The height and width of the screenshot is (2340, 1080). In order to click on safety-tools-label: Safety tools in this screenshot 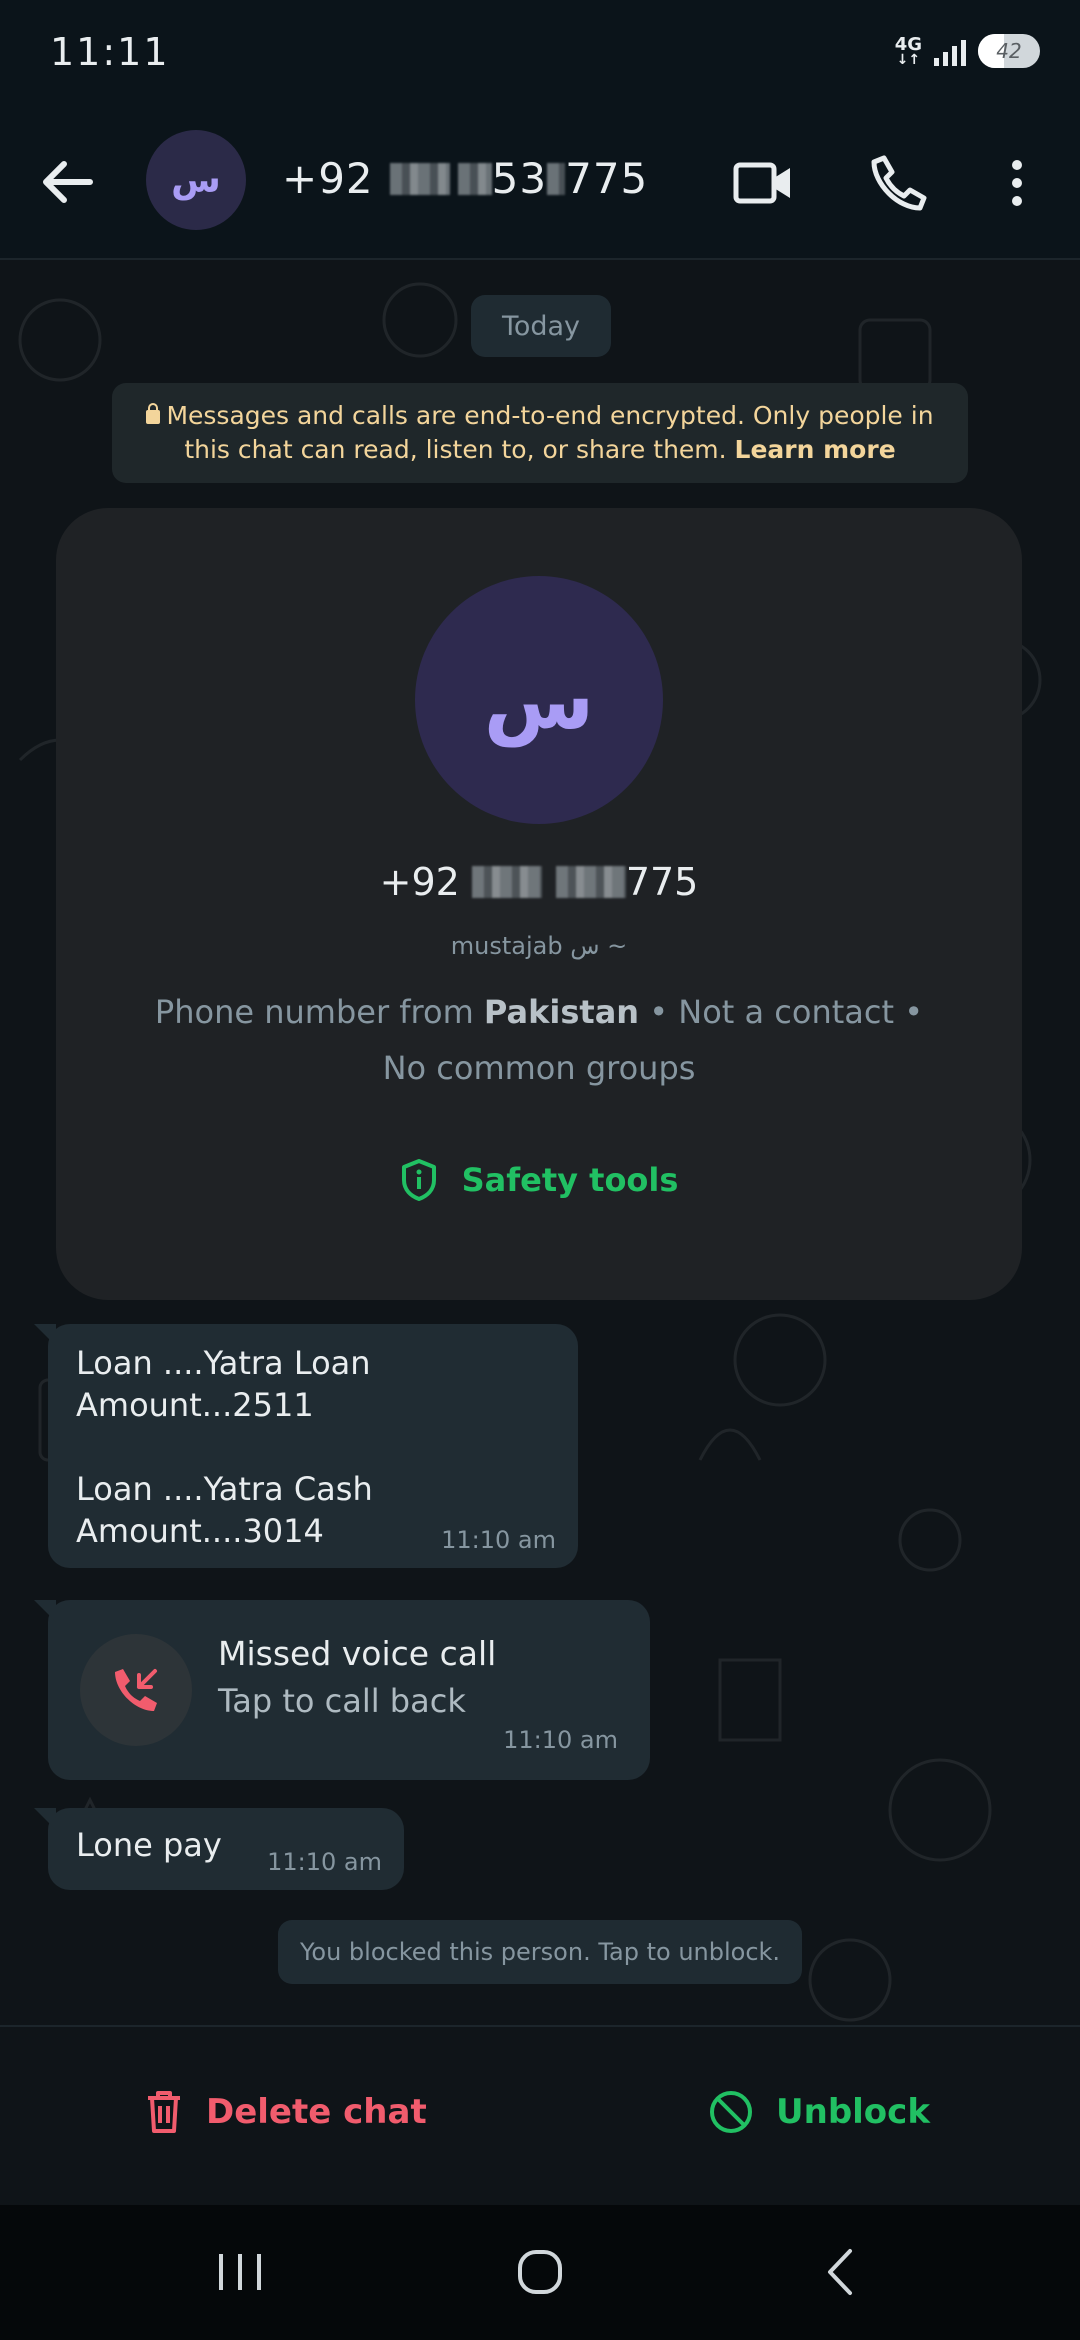, I will do `click(570, 1180)`.